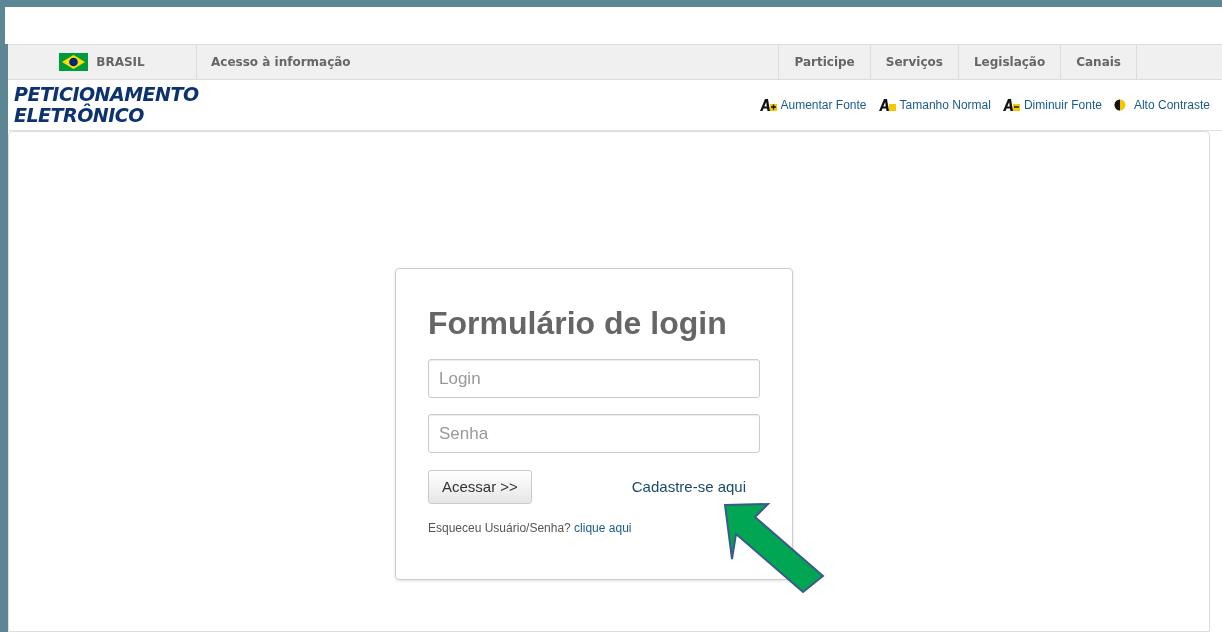 The image size is (1222, 632). Describe the element at coordinates (823, 105) in the screenshot. I see `accessibility-link: Aumentar Fonte` at that location.